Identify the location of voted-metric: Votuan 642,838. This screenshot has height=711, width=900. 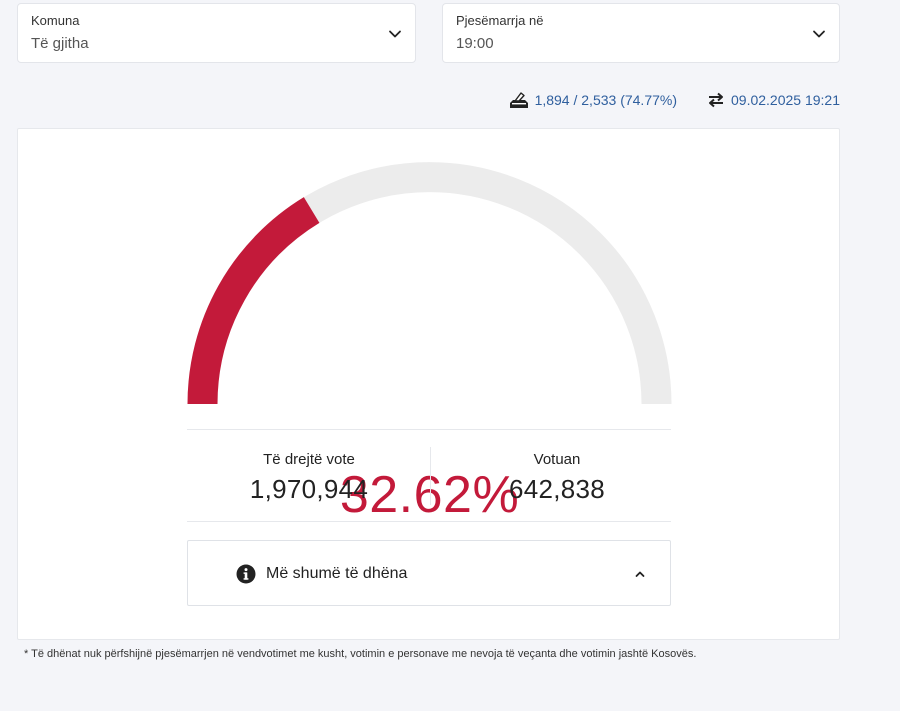
(557, 478).